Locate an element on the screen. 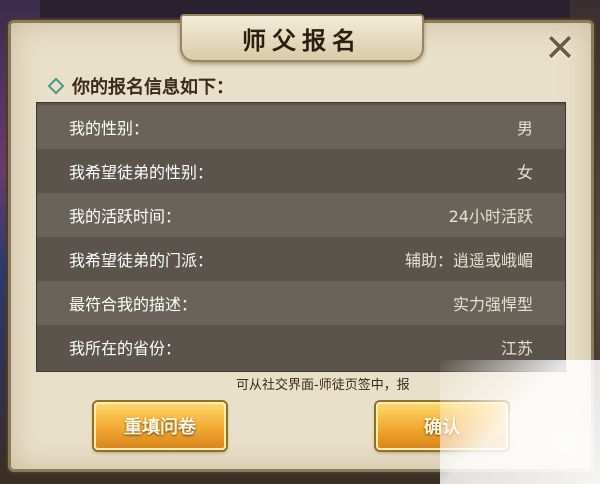  info-value: 江苏 is located at coordinates (516, 348).